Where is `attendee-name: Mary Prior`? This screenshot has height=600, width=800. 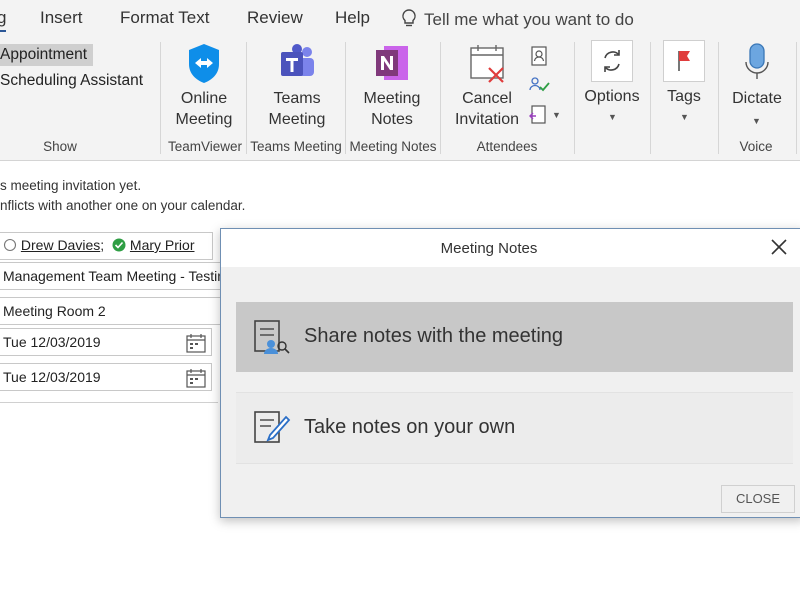
attendee-name: Mary Prior is located at coordinates (162, 245).